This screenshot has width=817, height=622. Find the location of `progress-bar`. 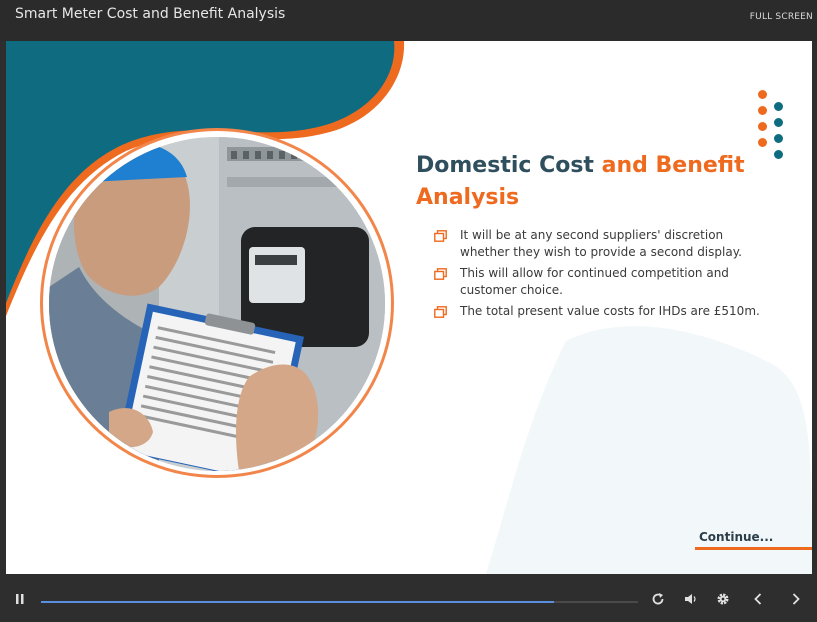

progress-bar is located at coordinates (339, 602).